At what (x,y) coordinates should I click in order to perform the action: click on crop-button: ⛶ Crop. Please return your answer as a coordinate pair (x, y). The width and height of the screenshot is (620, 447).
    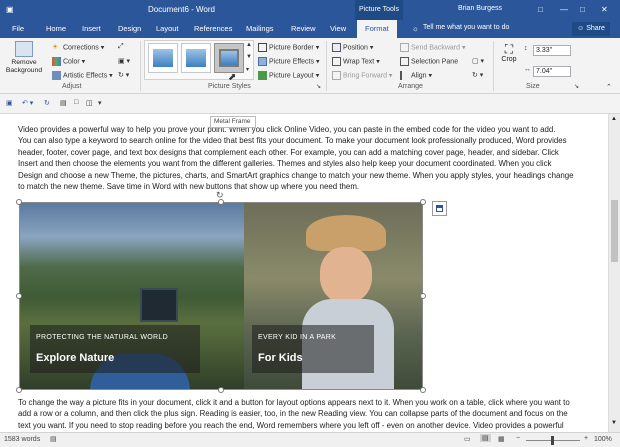
    Looking at the image, I should click on (509, 52).